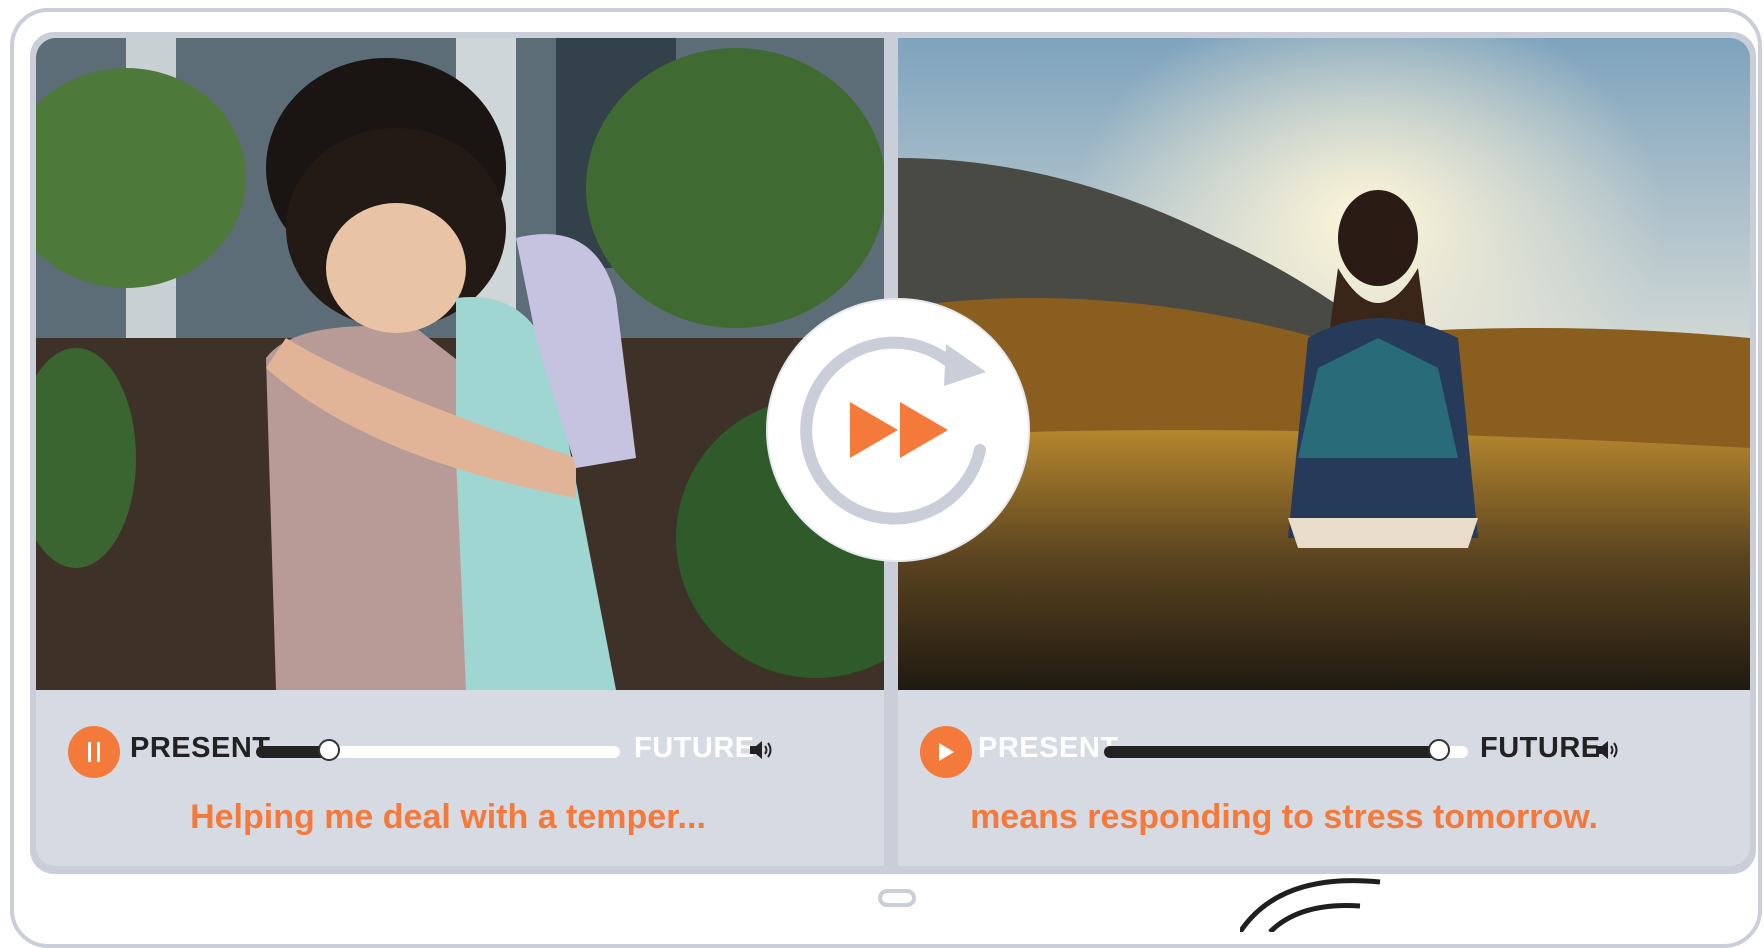 This screenshot has width=1764, height=948. I want to click on pause-button, so click(94, 752).